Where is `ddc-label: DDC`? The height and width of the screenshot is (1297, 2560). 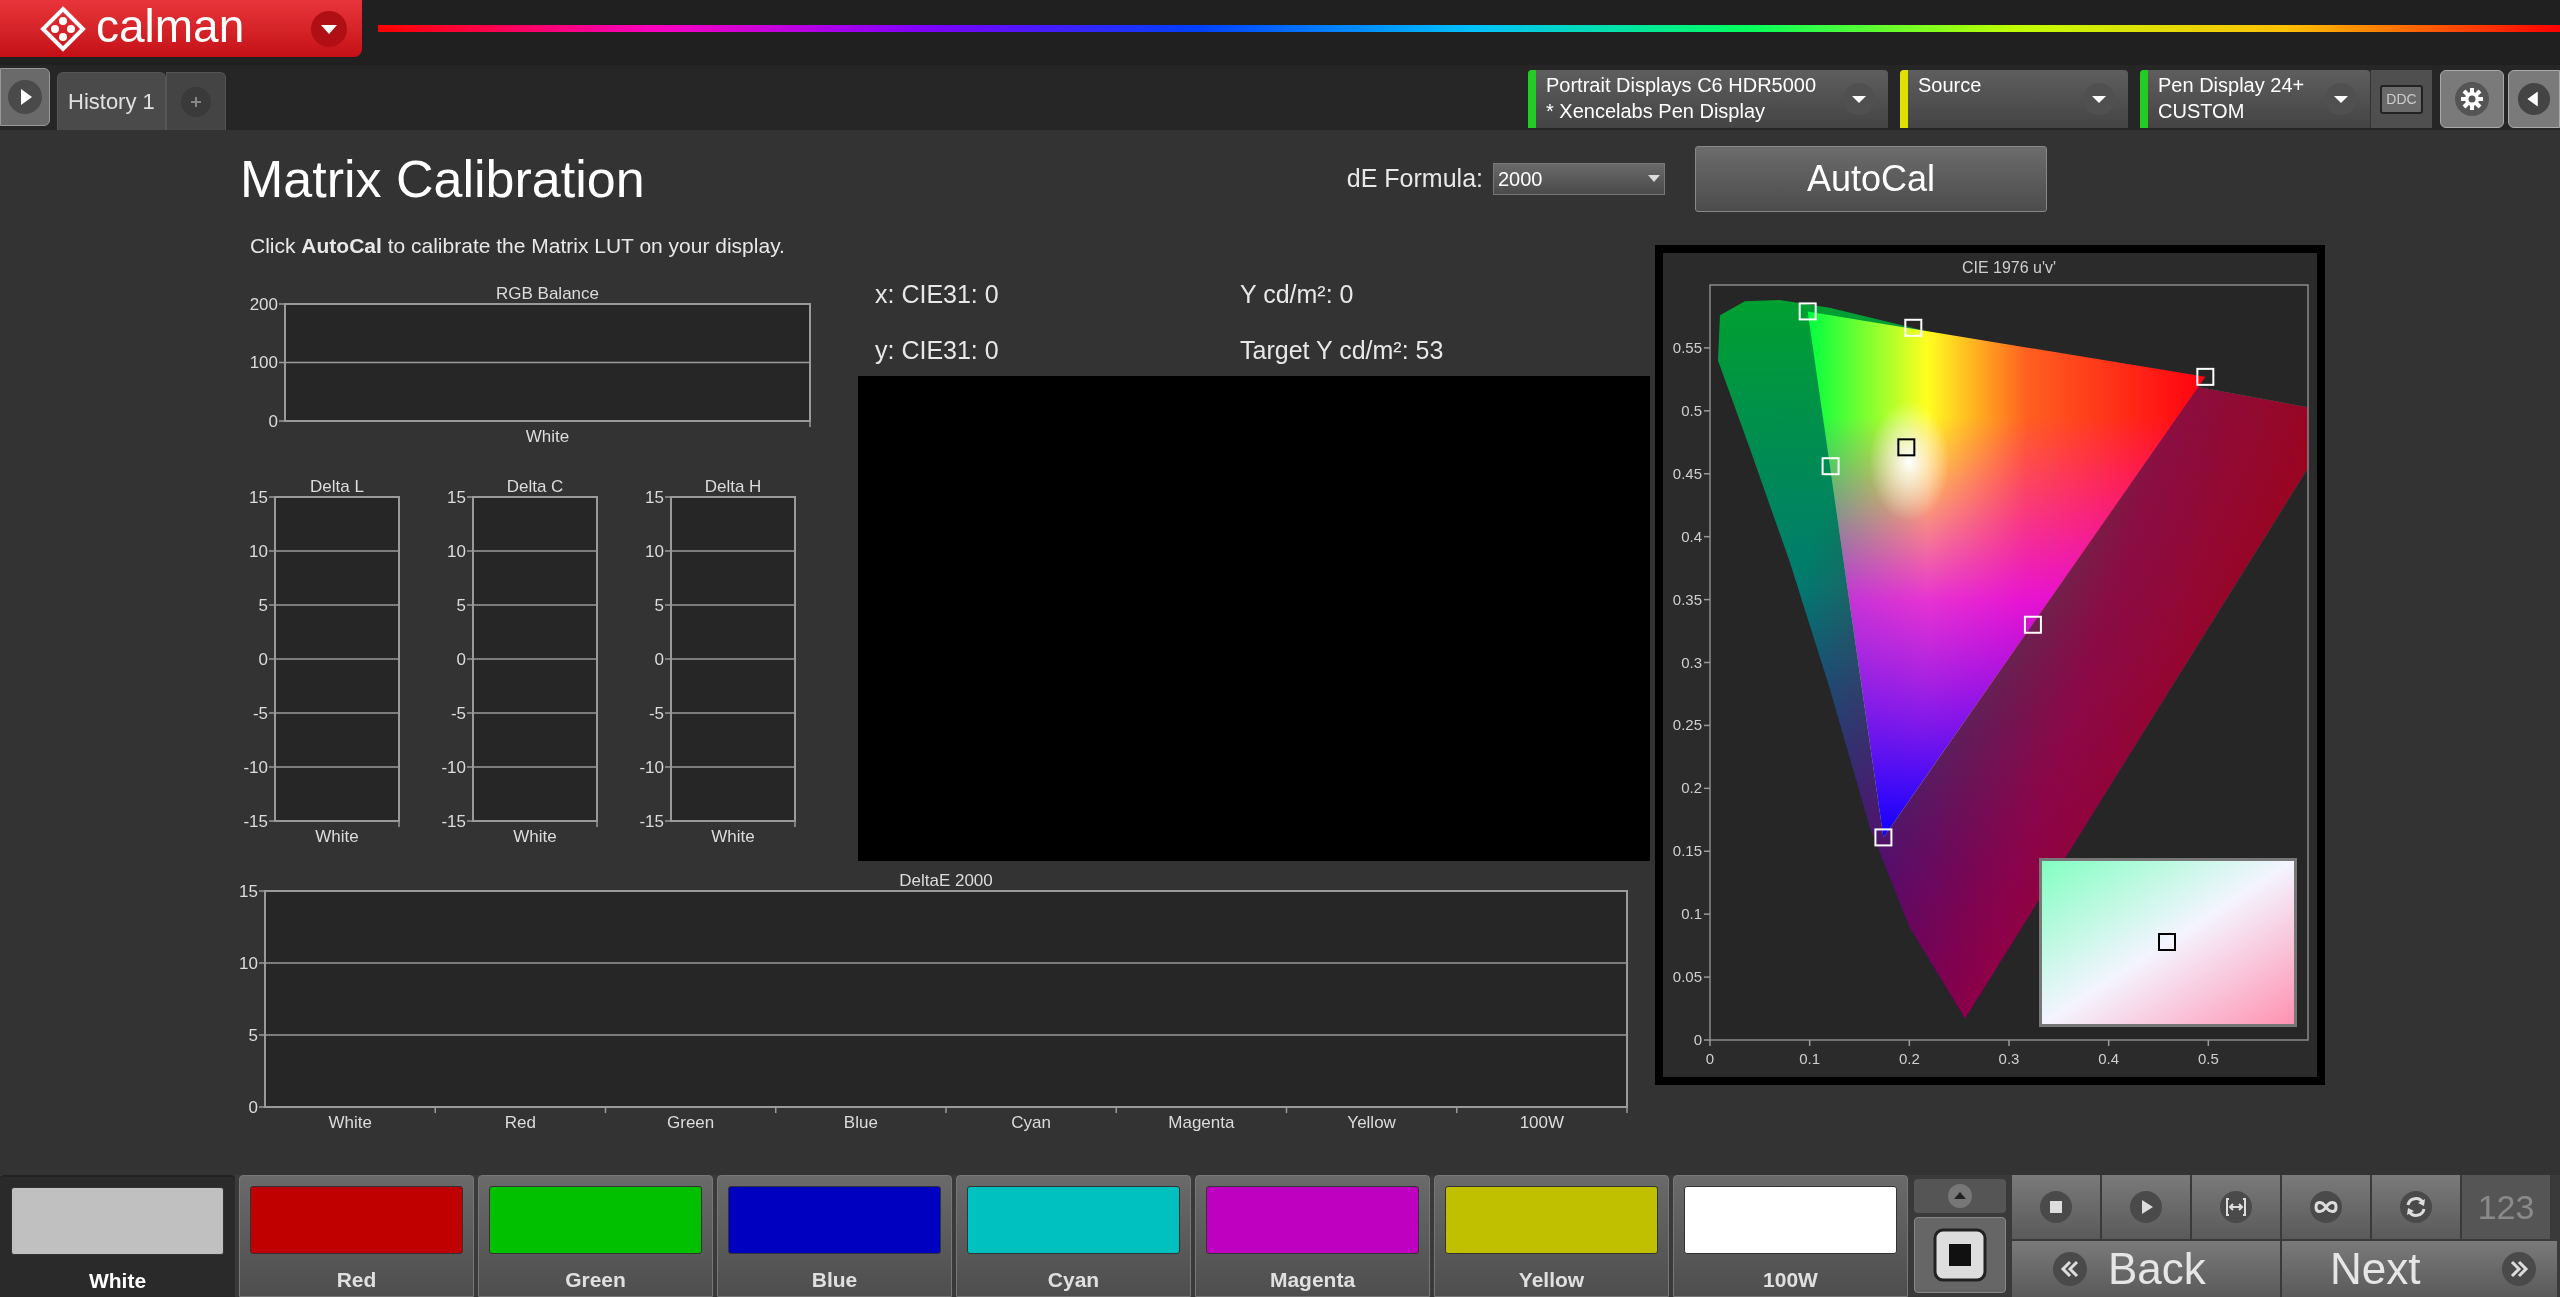
ddc-label: DDC is located at coordinates (2401, 99).